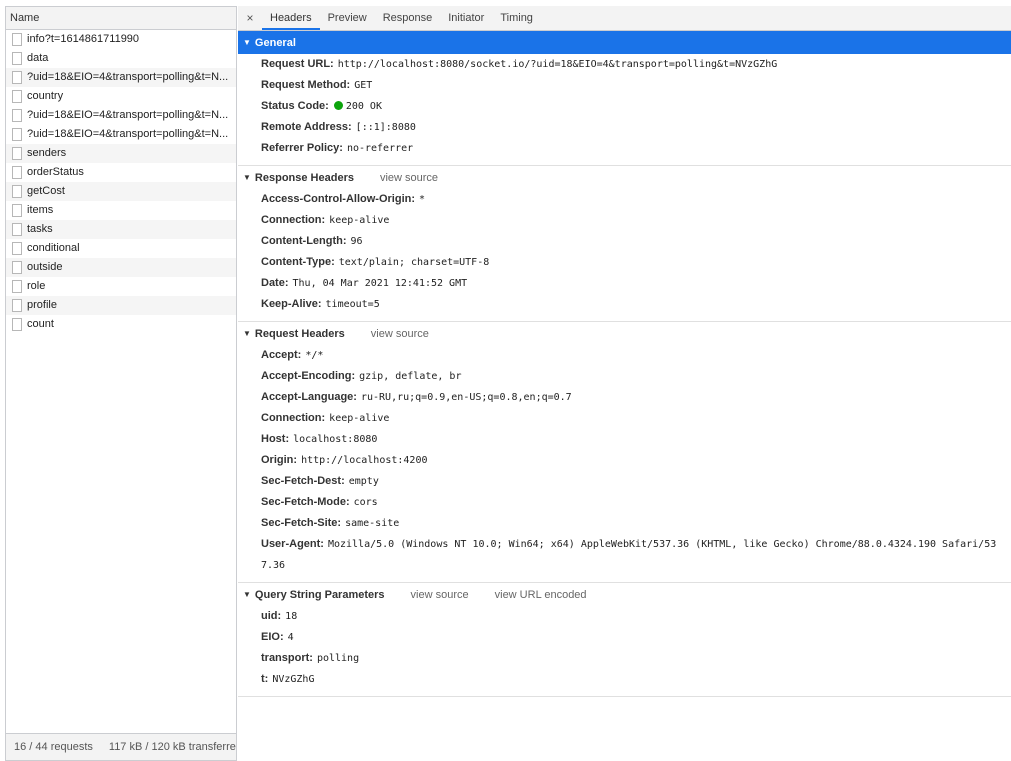 The height and width of the screenshot is (761, 1011). What do you see at coordinates (121, 286) in the screenshot?
I see `request-row: role` at bounding box center [121, 286].